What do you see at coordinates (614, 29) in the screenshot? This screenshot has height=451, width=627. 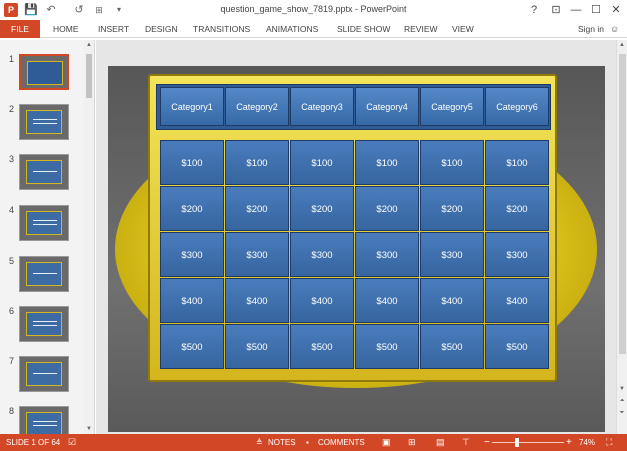 I see `user-icon: ☺` at bounding box center [614, 29].